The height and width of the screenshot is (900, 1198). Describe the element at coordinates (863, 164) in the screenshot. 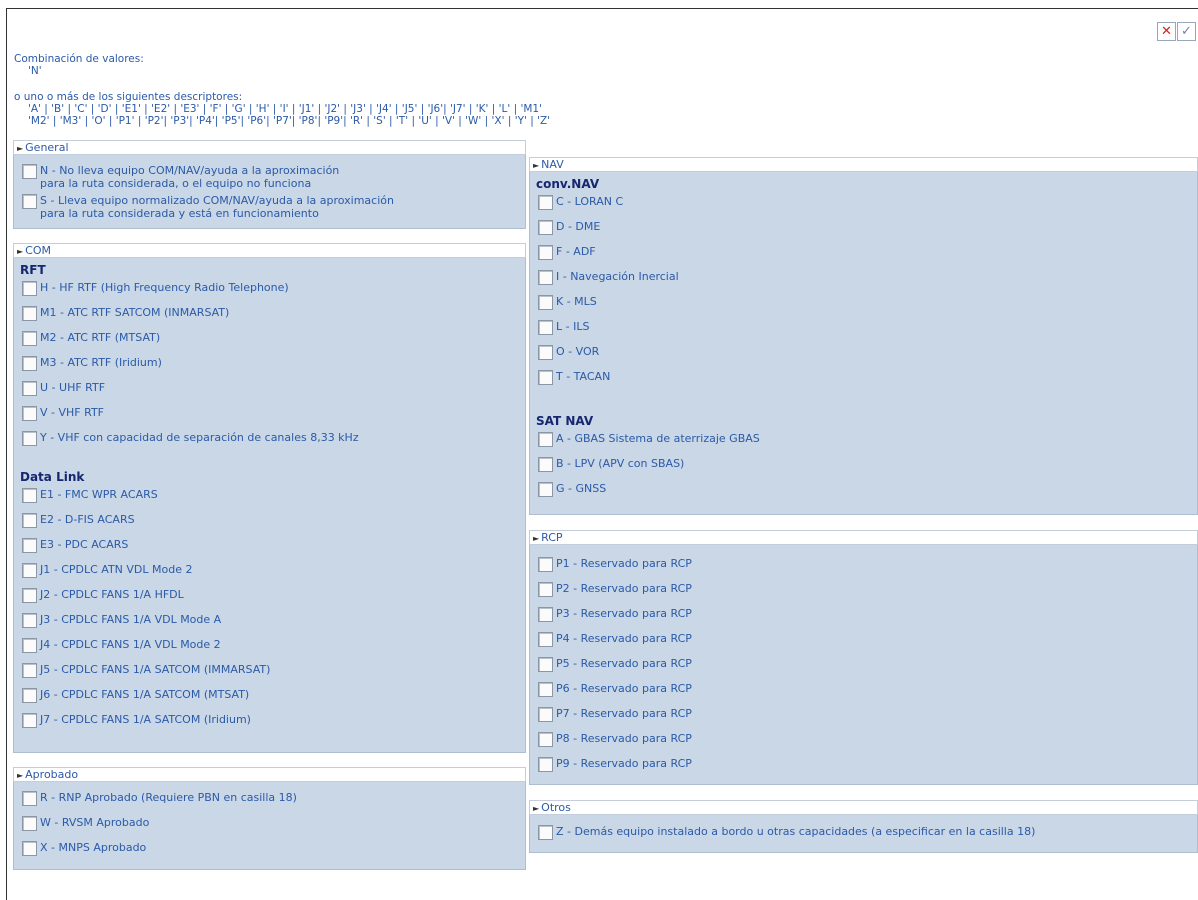

I see `section-title: ► NAV` at that location.